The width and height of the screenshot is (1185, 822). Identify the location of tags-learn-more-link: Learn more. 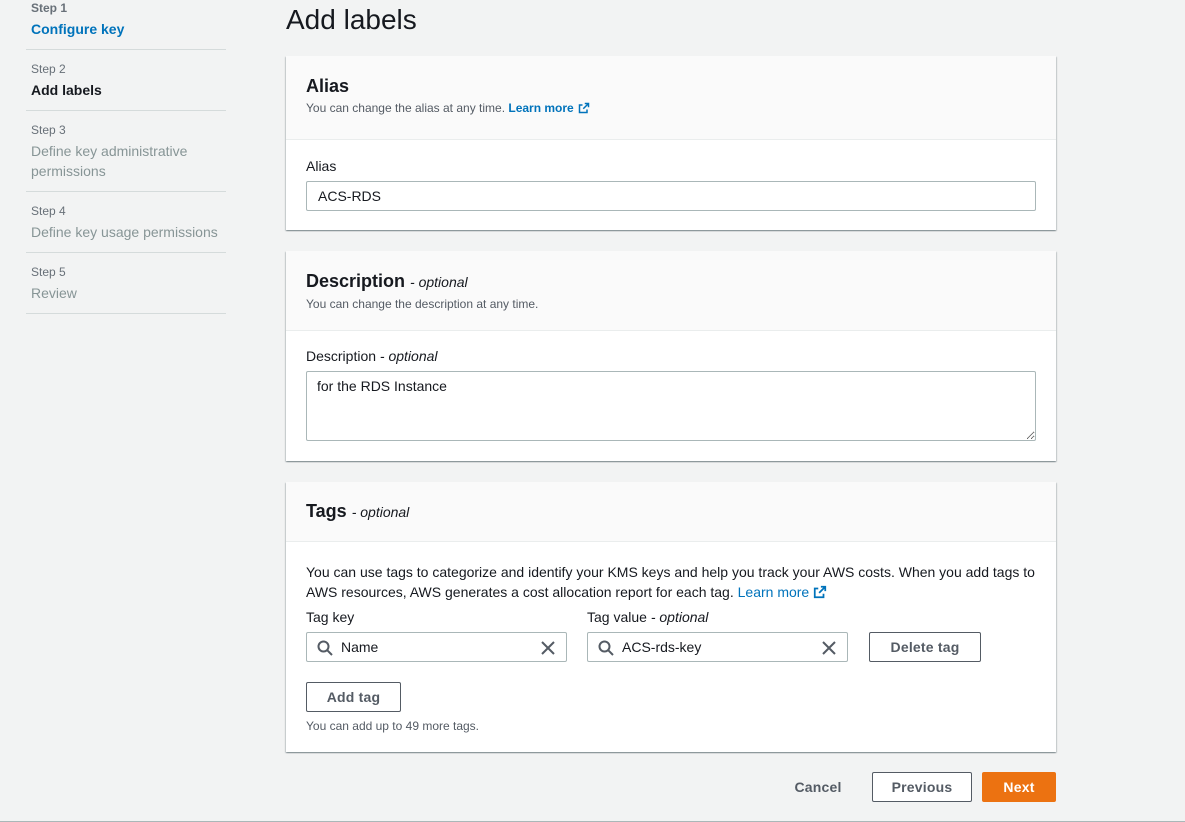
(783, 592).